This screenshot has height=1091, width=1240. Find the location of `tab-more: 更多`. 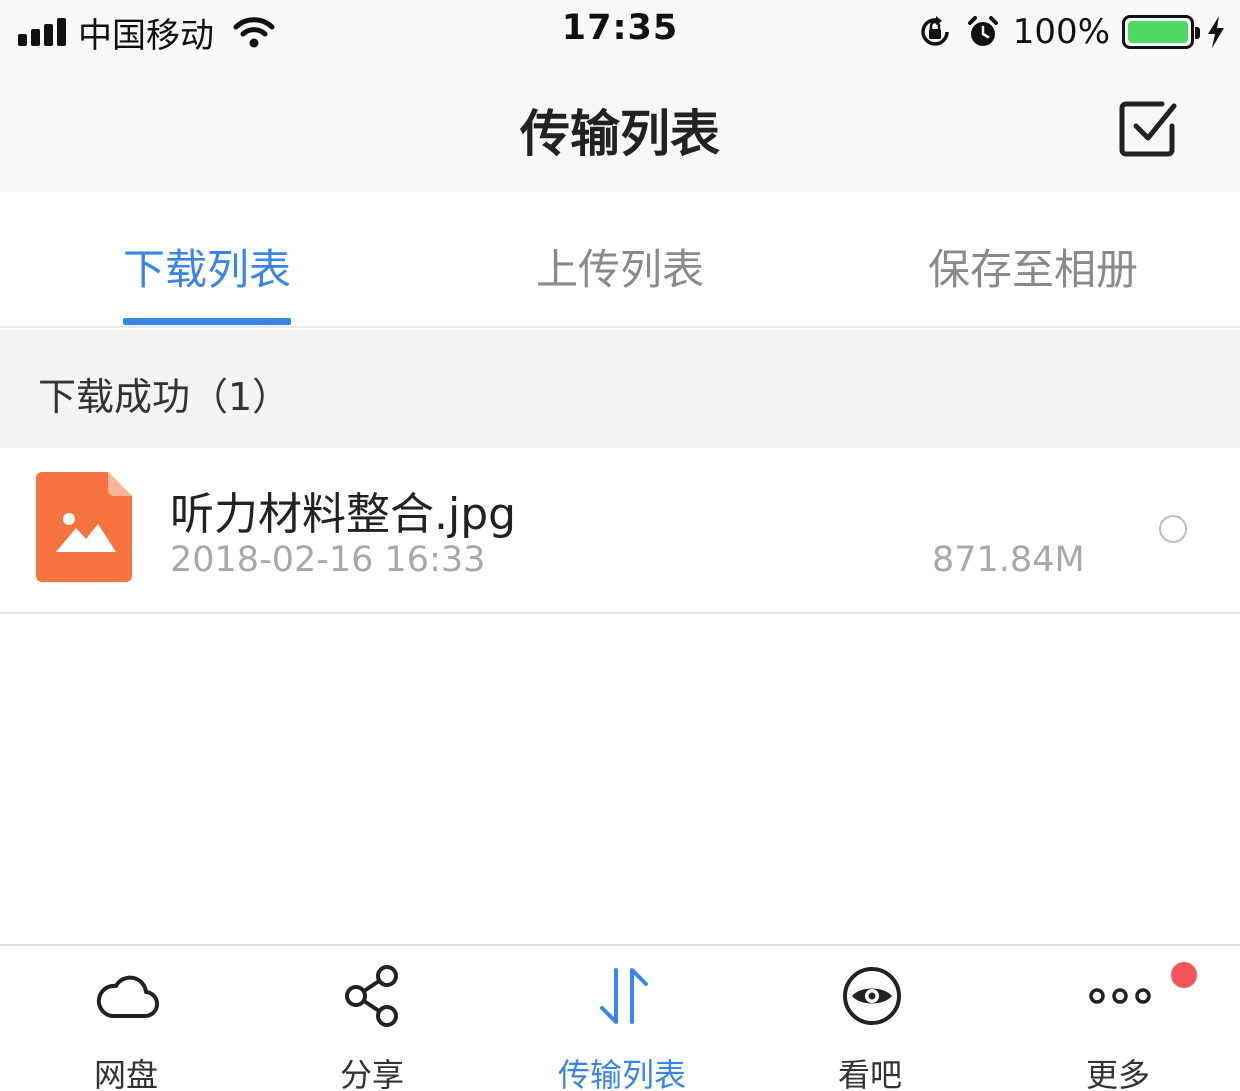

tab-more: 更多 is located at coordinates (1117, 1018).